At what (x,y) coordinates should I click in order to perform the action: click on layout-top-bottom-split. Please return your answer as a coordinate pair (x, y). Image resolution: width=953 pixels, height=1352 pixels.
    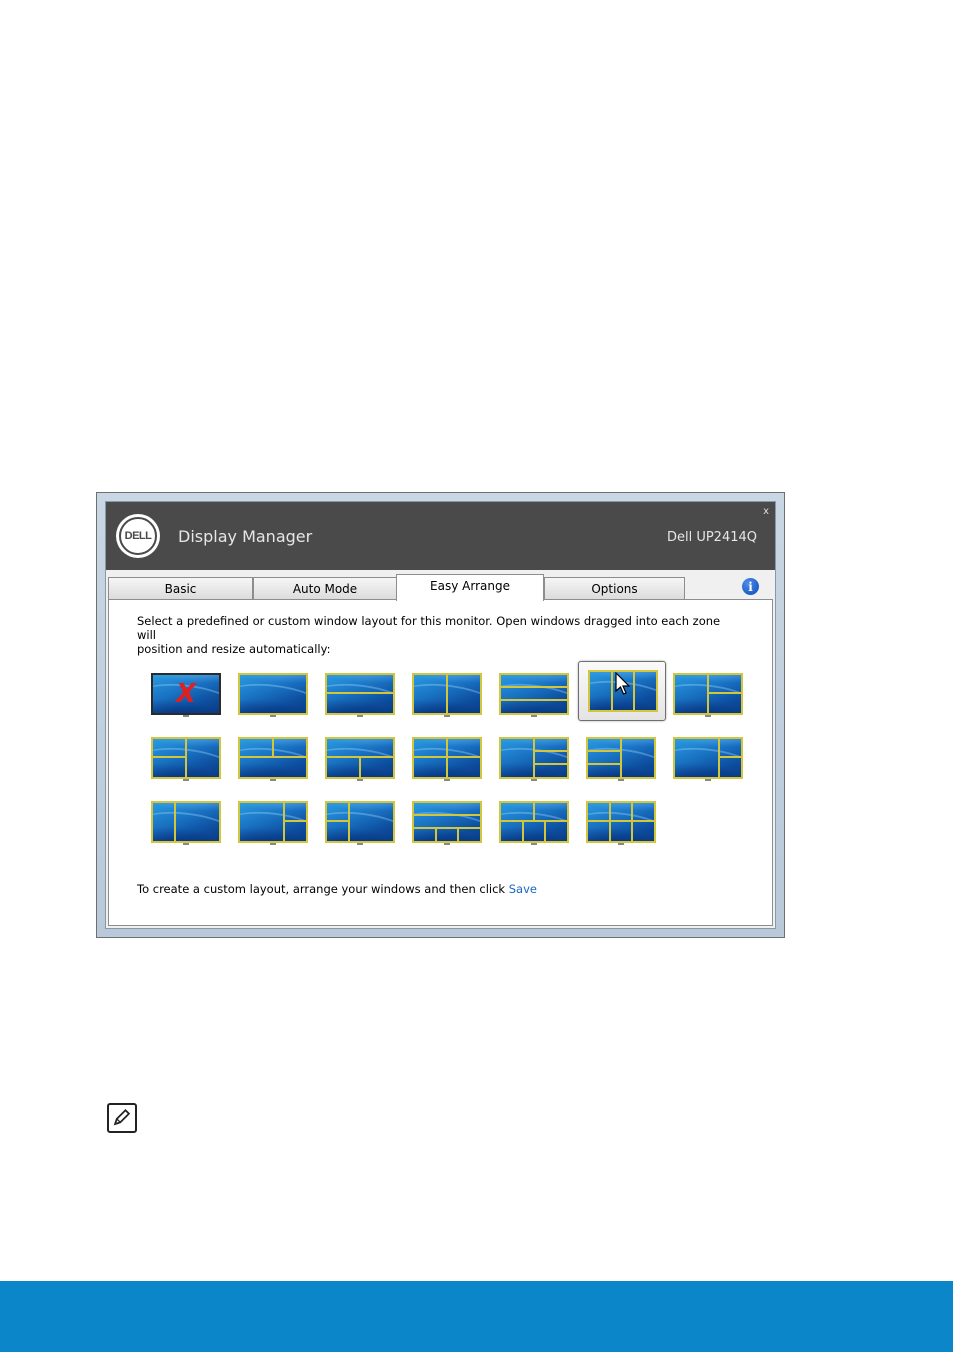
    Looking at the image, I should click on (360, 758).